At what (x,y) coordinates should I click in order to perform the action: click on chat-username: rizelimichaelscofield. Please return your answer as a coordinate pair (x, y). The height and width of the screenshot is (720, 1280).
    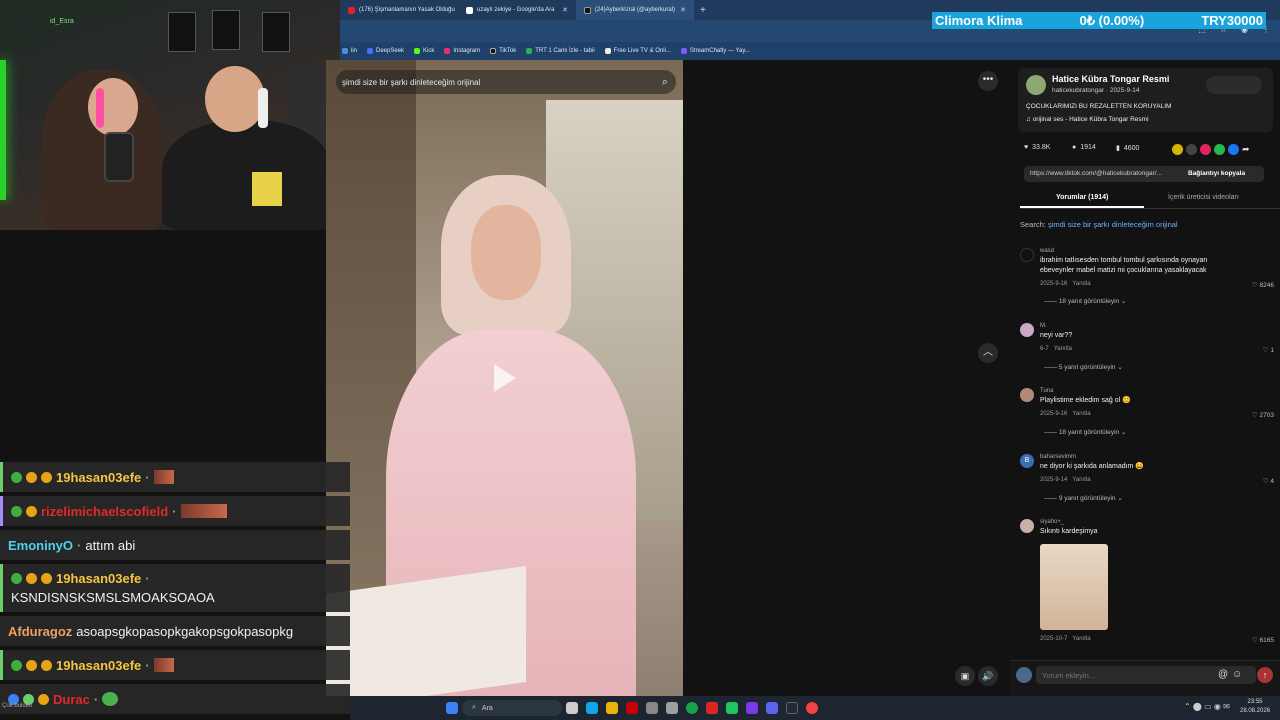
    Looking at the image, I should click on (104, 511).